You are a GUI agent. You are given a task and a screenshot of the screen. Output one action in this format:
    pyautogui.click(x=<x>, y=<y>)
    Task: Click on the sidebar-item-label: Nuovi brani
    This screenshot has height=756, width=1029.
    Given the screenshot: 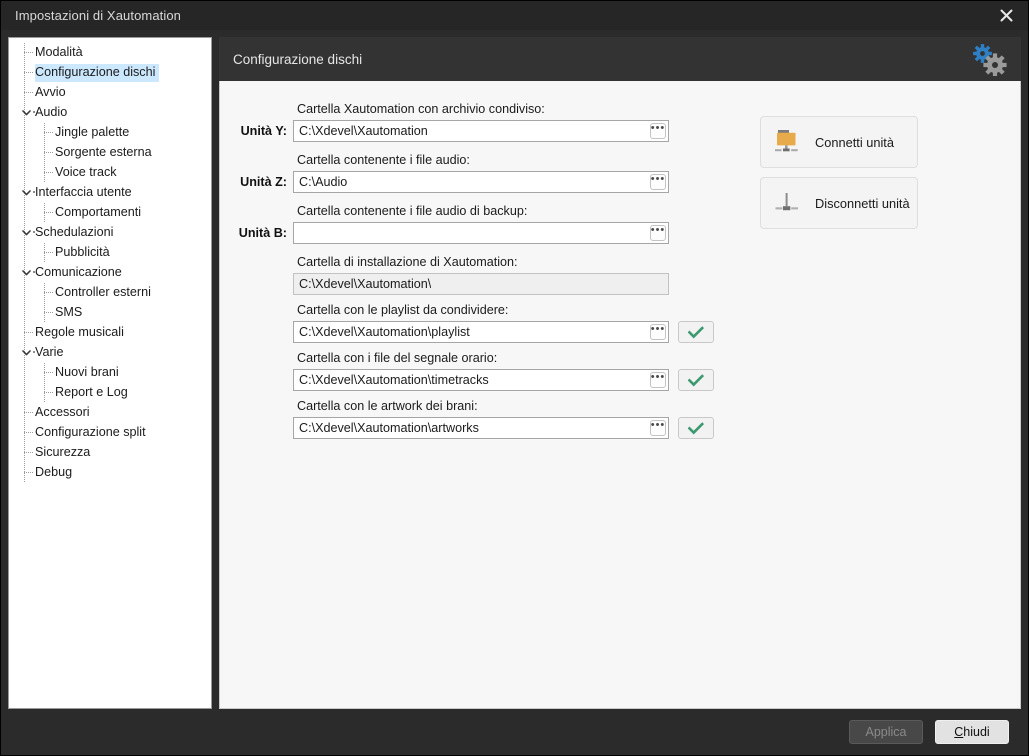 What is the action you would take?
    pyautogui.click(x=87, y=372)
    